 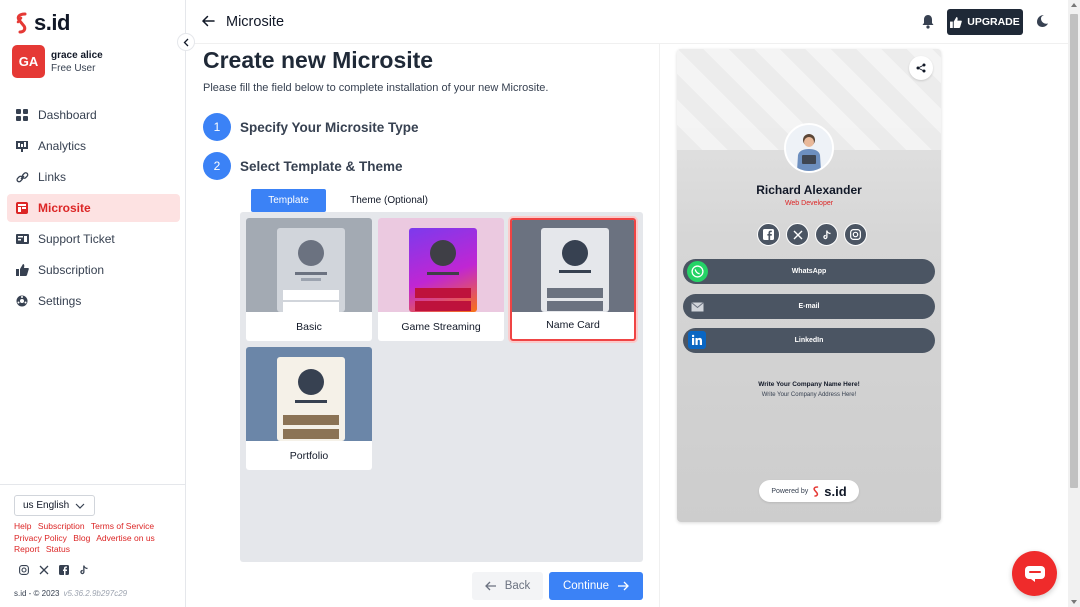 What do you see at coordinates (22, 177) in the screenshot?
I see `link-icon` at bounding box center [22, 177].